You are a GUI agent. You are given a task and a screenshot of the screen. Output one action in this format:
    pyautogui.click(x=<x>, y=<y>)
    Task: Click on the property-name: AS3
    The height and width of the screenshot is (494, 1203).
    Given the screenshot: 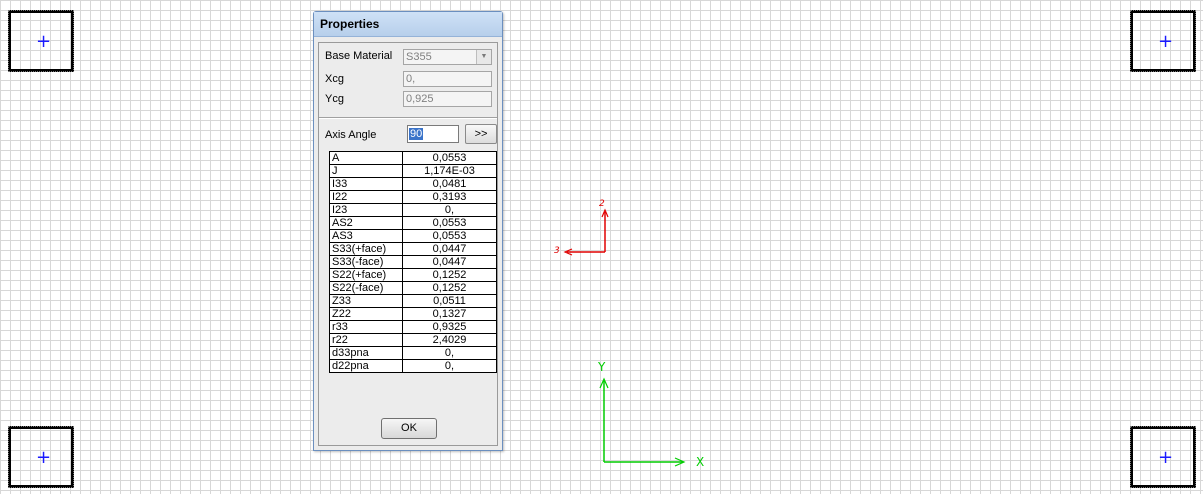 What is the action you would take?
    pyautogui.click(x=366, y=236)
    